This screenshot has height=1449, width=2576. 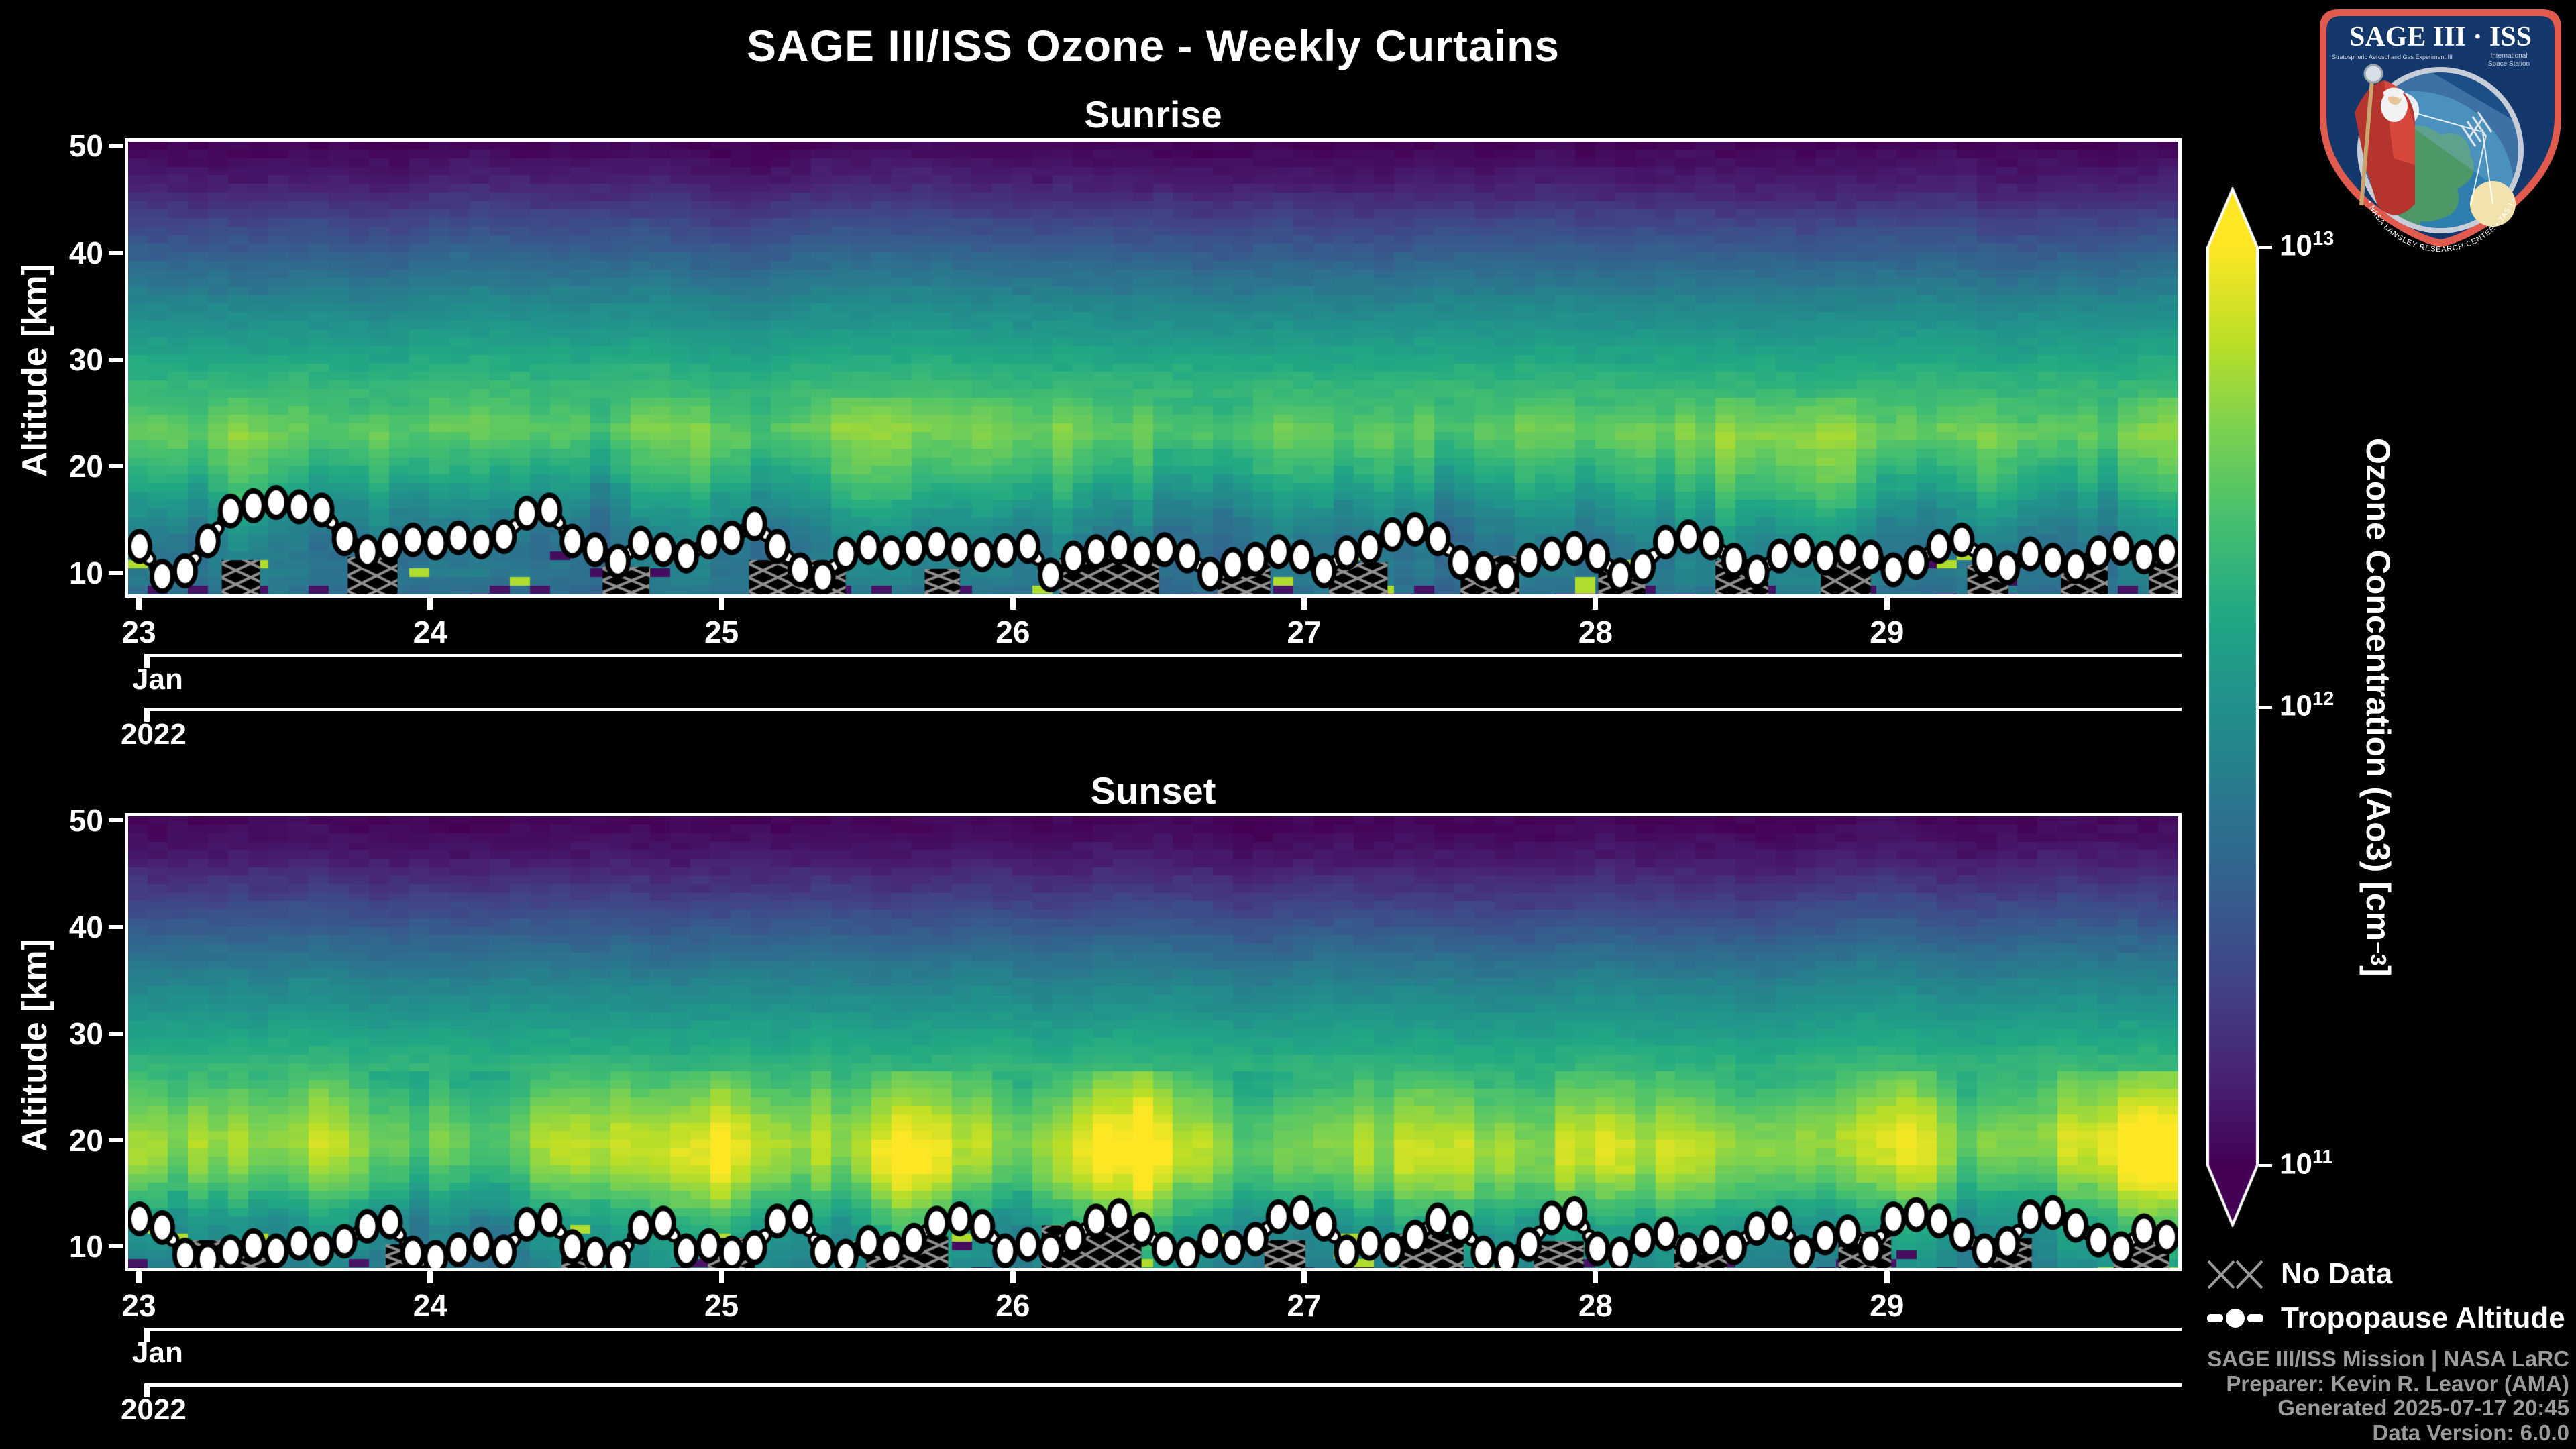 I want to click on legend-item-no-data: No Data, so click(x=2299, y=1274).